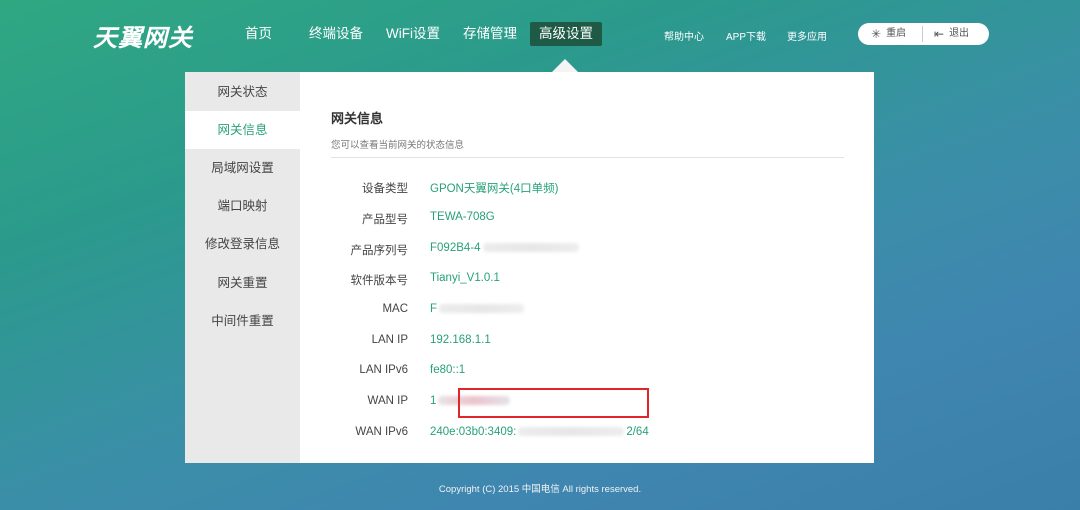 The image size is (1080, 510). Describe the element at coordinates (379, 251) in the screenshot. I see `row-label: 产品序列号` at that location.